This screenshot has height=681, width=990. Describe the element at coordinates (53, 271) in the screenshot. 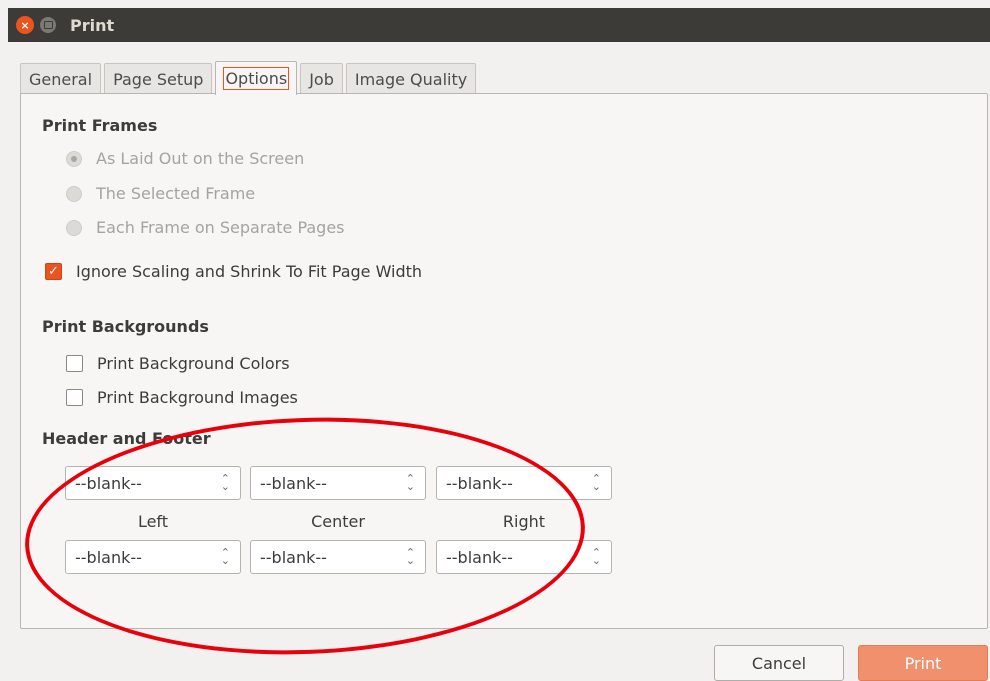

I see `checkmark-icon: ✓` at that location.